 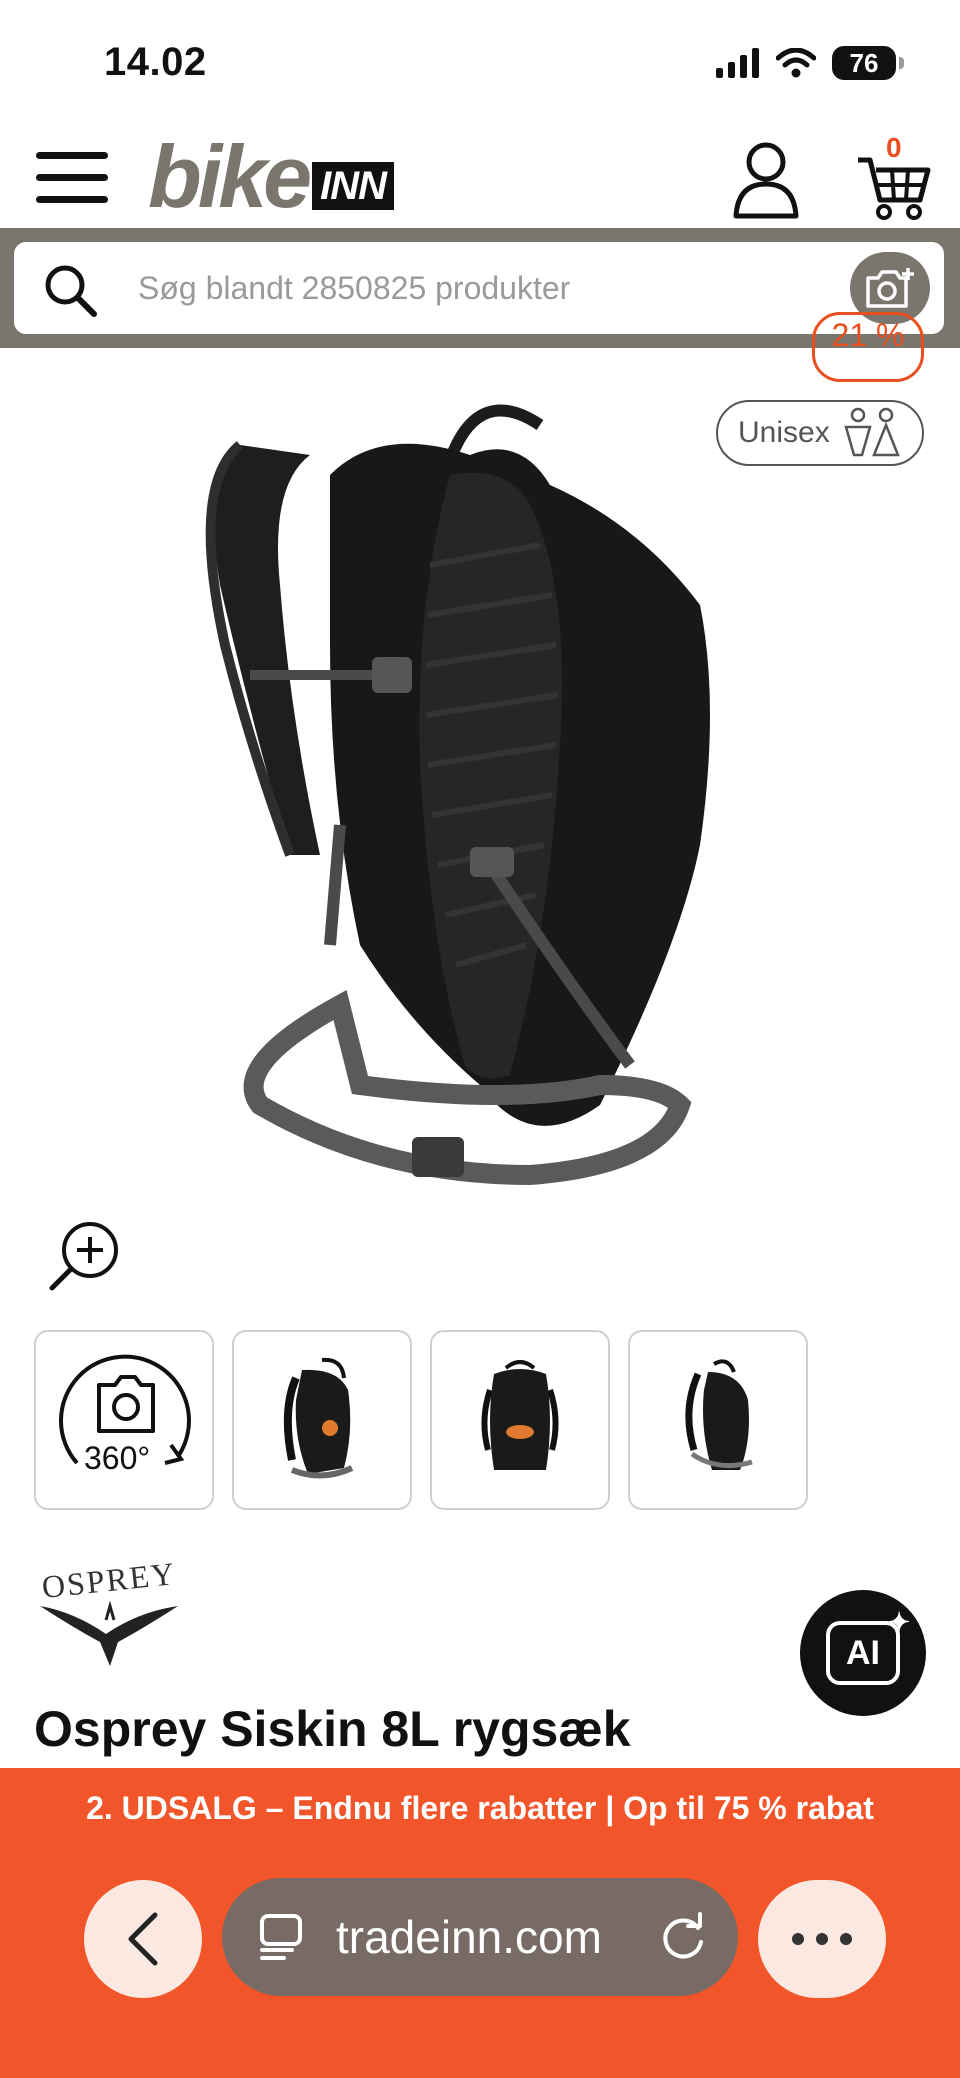 What do you see at coordinates (421, 1420) in the screenshot?
I see `thumbnail-strip: 360°` at bounding box center [421, 1420].